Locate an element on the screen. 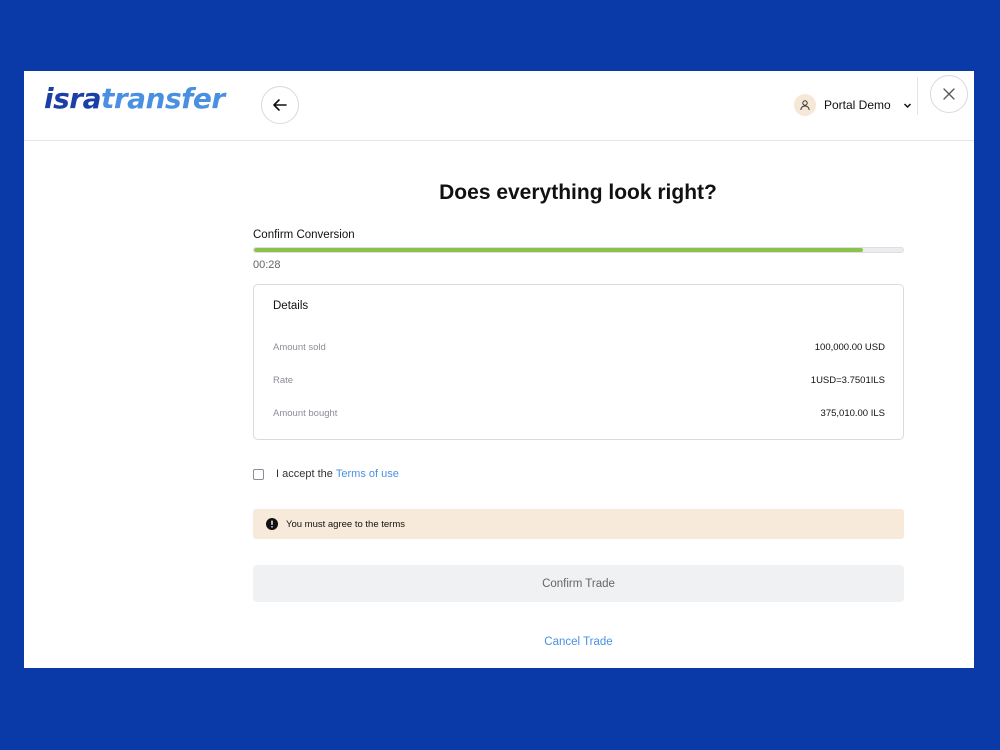  alert-message: You must agree to the terms is located at coordinates (345, 524).